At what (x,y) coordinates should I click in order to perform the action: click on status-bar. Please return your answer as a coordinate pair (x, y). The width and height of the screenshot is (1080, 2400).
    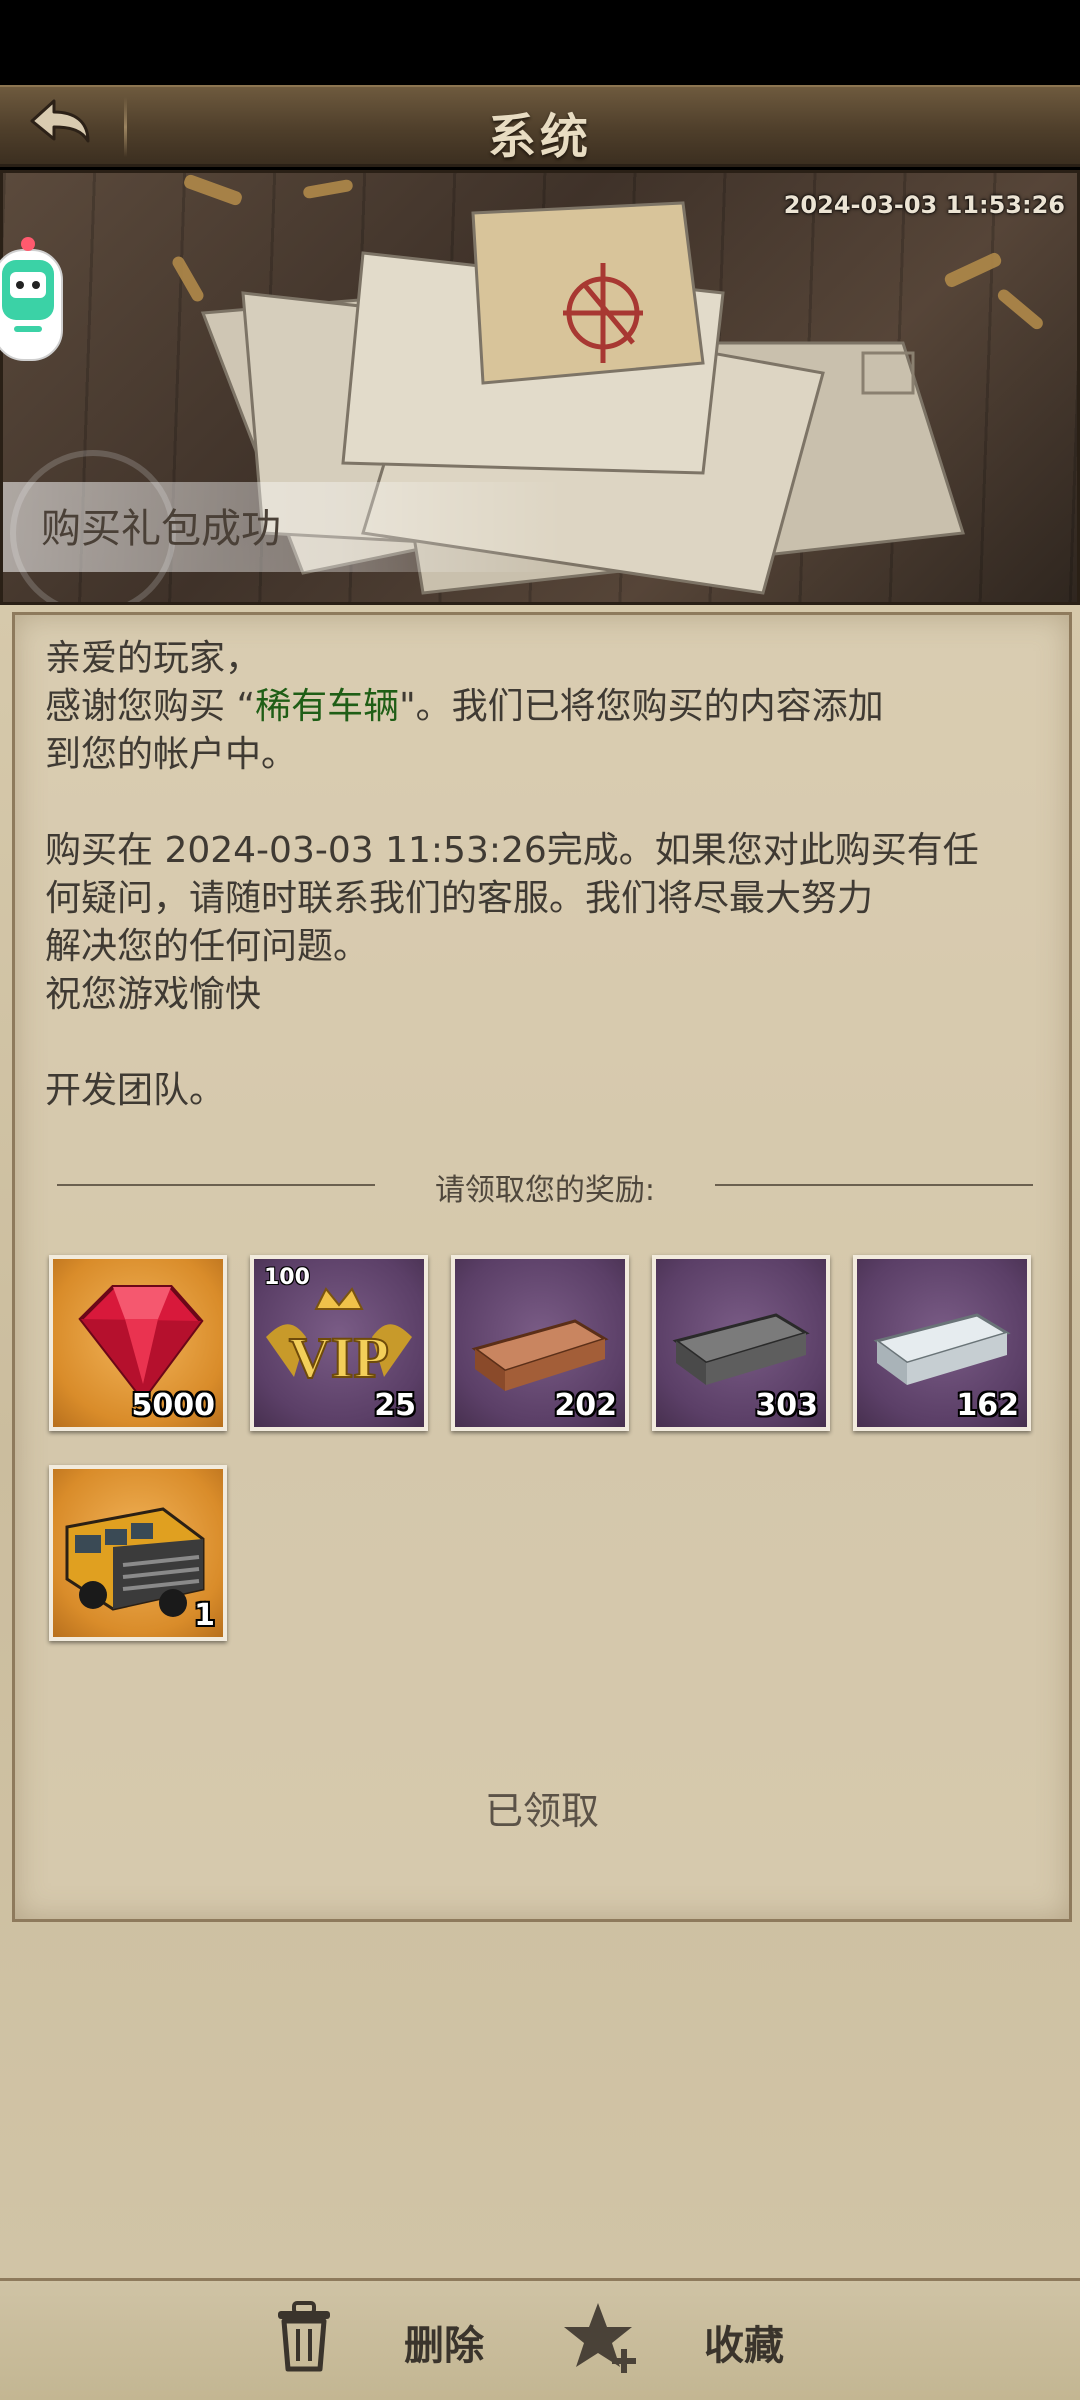
    Looking at the image, I should click on (540, 42).